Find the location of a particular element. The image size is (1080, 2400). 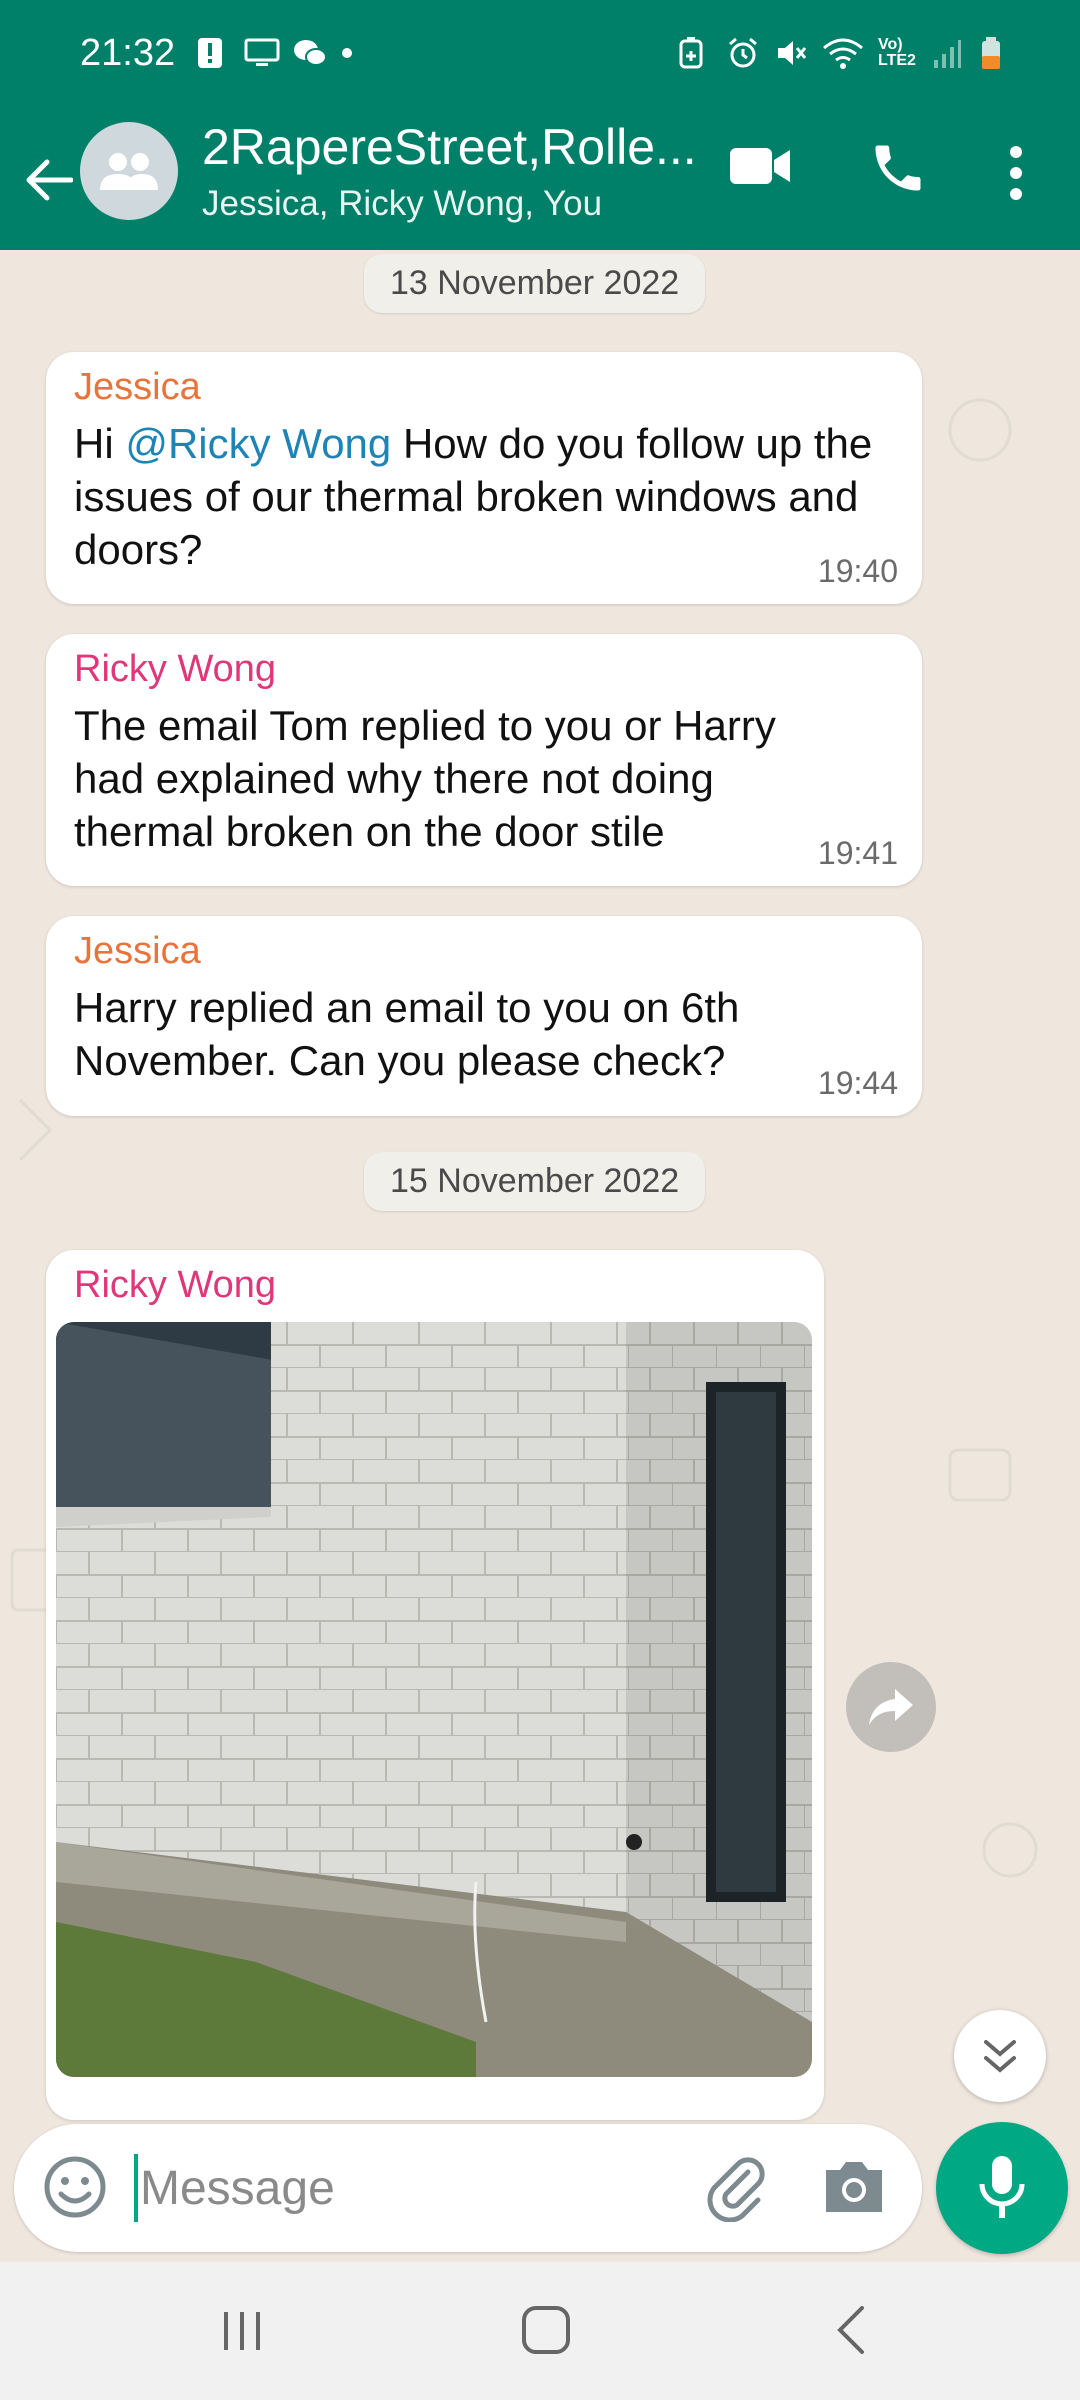

chevron-double-down-icon is located at coordinates (1000, 2056).